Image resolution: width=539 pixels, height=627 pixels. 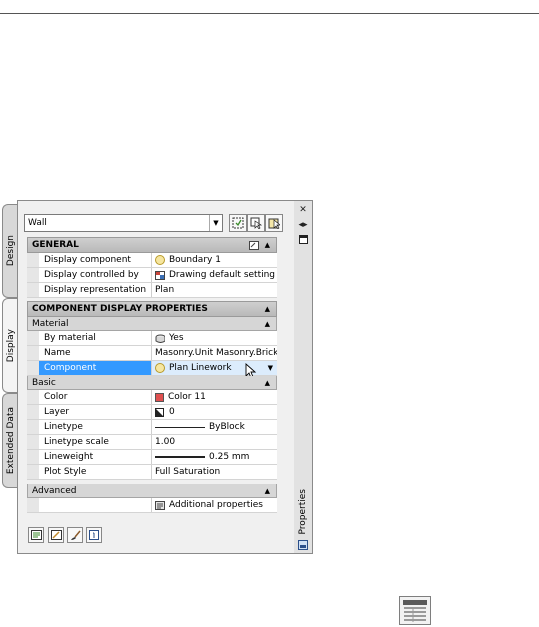 I want to click on palette-title-label: Properties, so click(x=303, y=512).